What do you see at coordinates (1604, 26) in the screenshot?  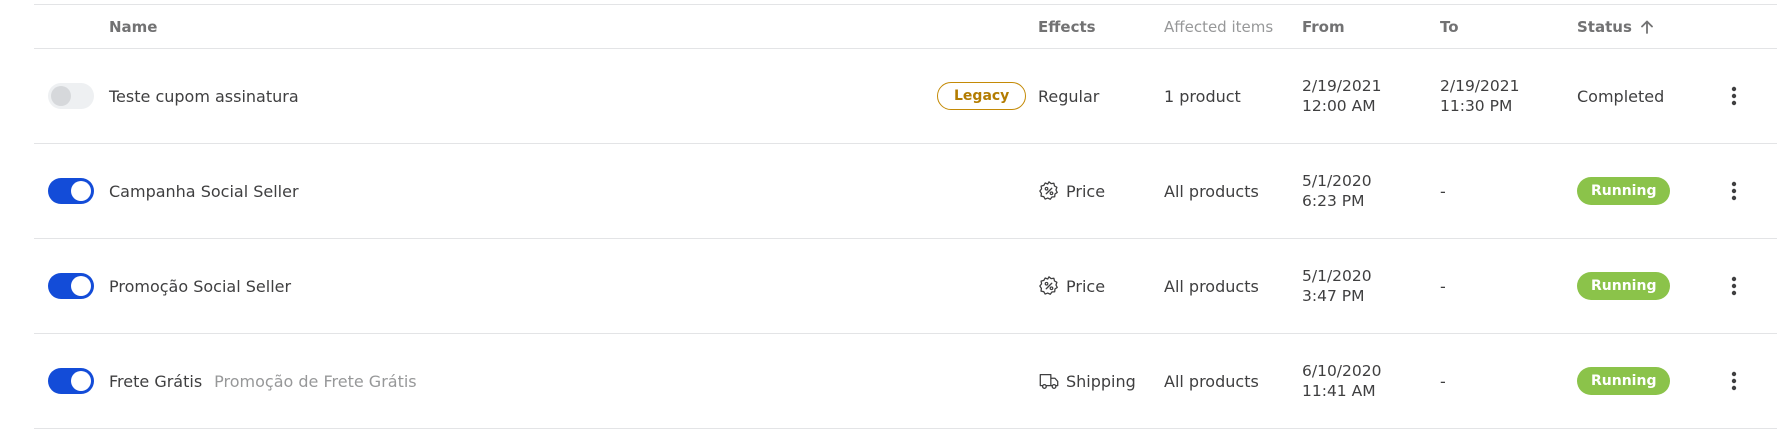 I see `column-header-status-label: Status` at bounding box center [1604, 26].